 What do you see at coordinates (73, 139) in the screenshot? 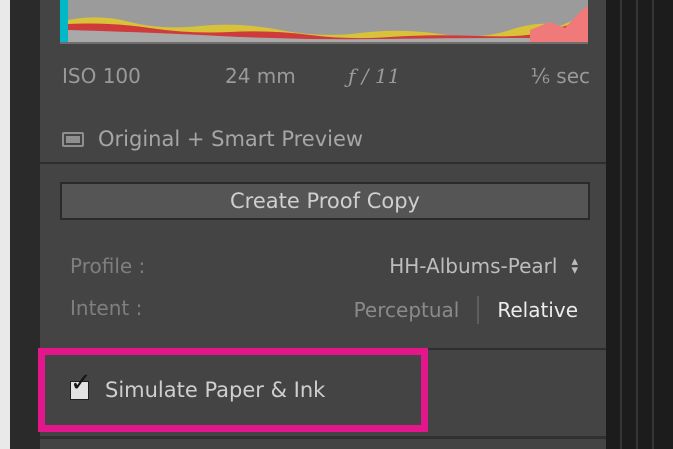
I see `preview-icon` at bounding box center [73, 139].